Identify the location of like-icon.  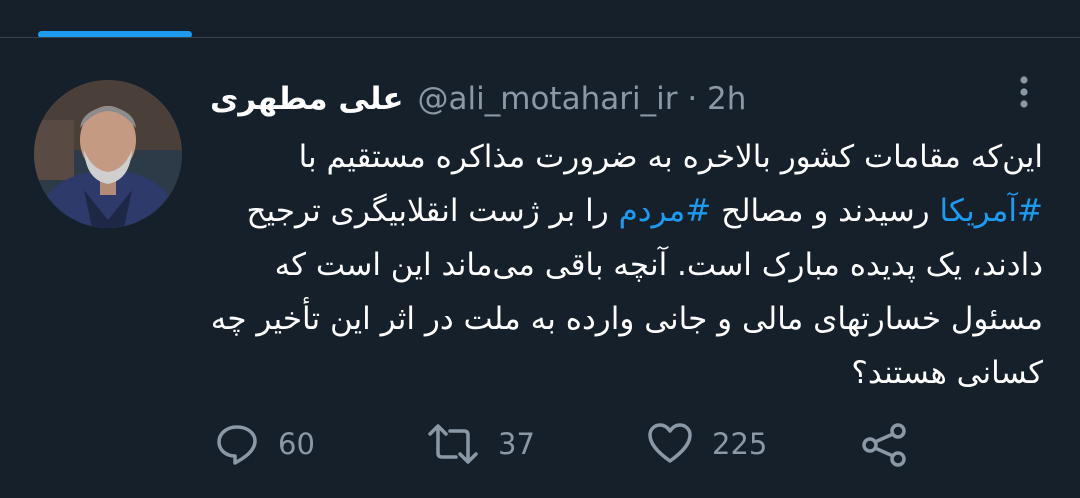
(670, 444).